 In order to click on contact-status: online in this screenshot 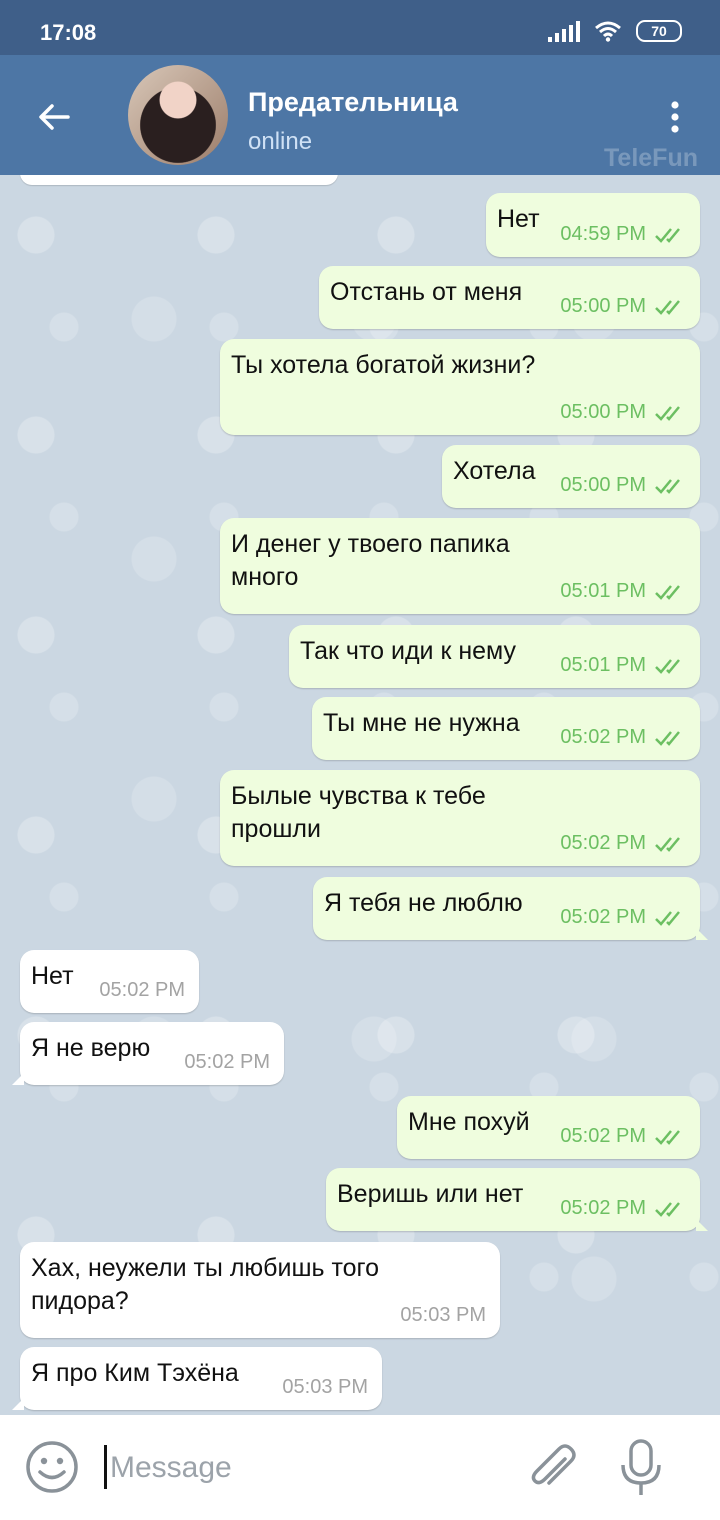, I will do `click(280, 141)`.